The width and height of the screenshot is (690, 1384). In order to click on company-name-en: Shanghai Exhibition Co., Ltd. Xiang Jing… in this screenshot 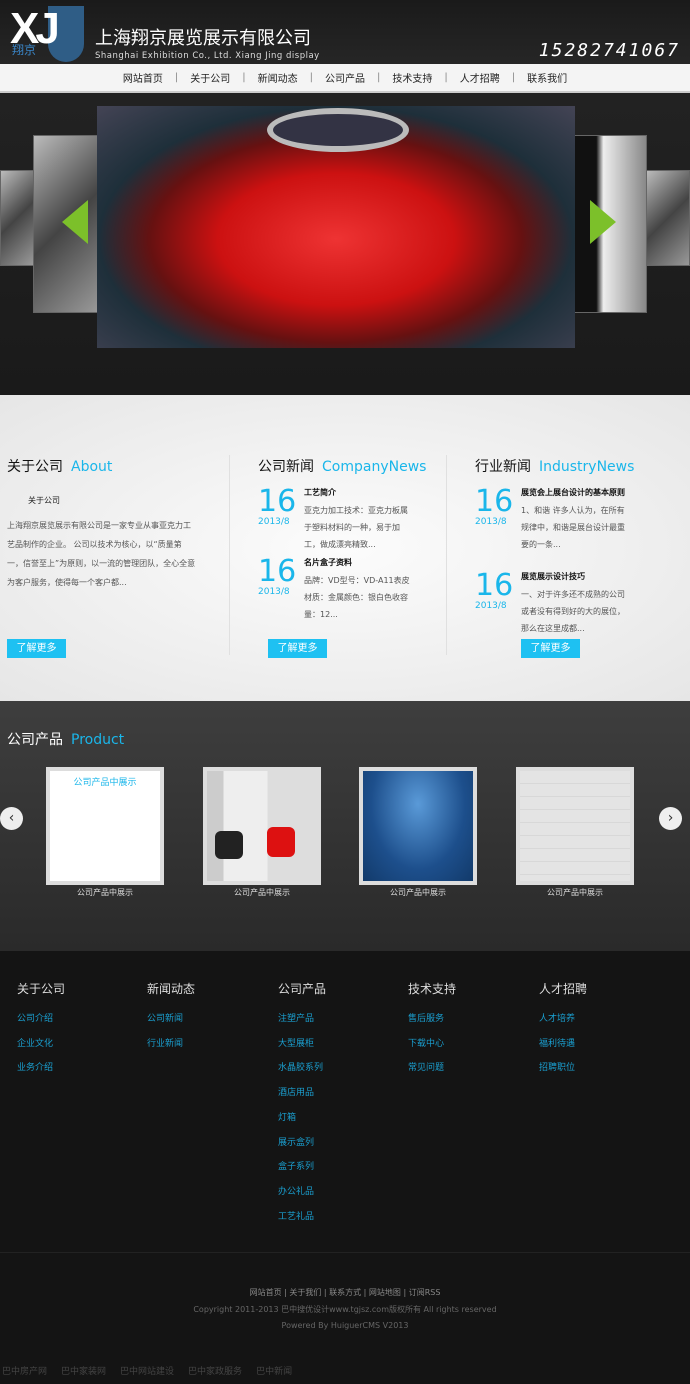, I will do `click(207, 56)`.